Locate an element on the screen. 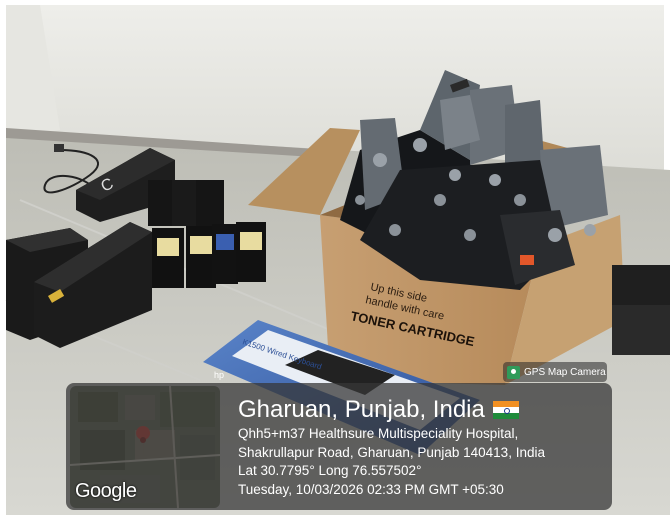 The height and width of the screenshot is (520, 670). india-flag-icon is located at coordinates (505, 410).